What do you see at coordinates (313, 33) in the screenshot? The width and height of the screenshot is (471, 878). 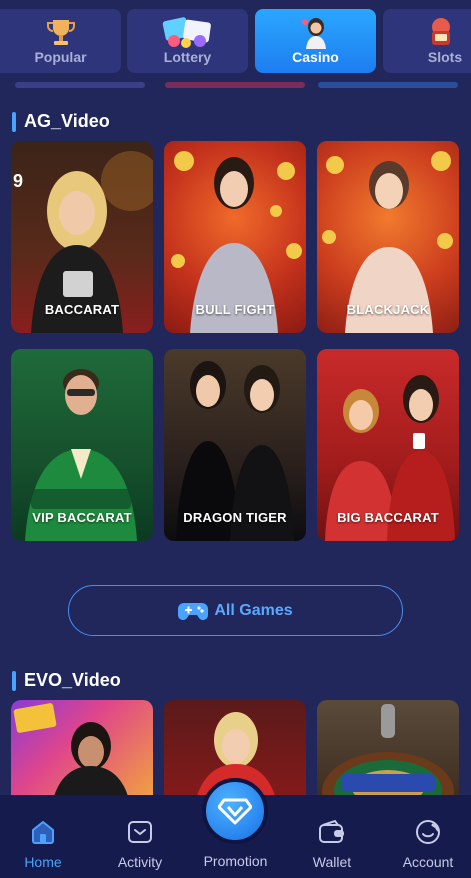 I see `casino-dealer-icon` at bounding box center [313, 33].